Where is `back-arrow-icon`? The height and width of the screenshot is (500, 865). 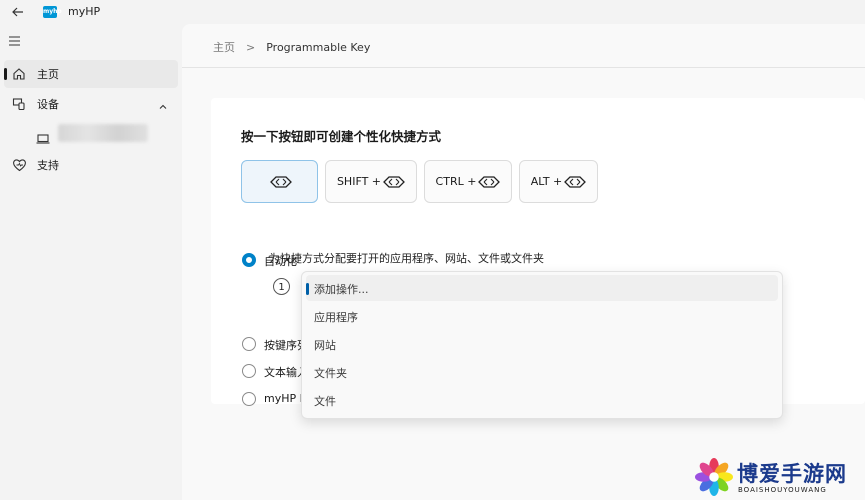
back-arrow-icon is located at coordinates (17, 12).